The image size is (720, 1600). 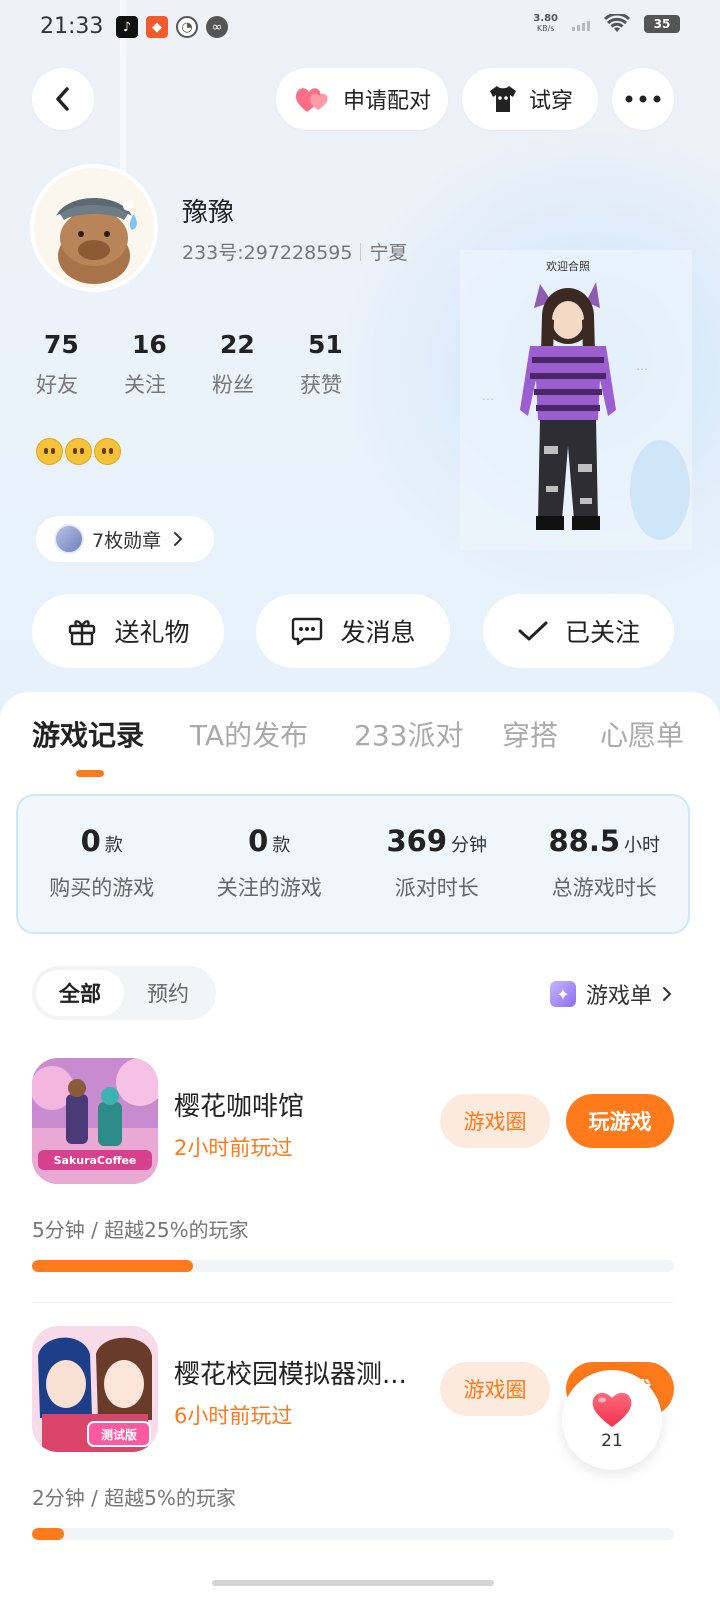 What do you see at coordinates (82, 633) in the screenshot?
I see `gift-icon` at bounding box center [82, 633].